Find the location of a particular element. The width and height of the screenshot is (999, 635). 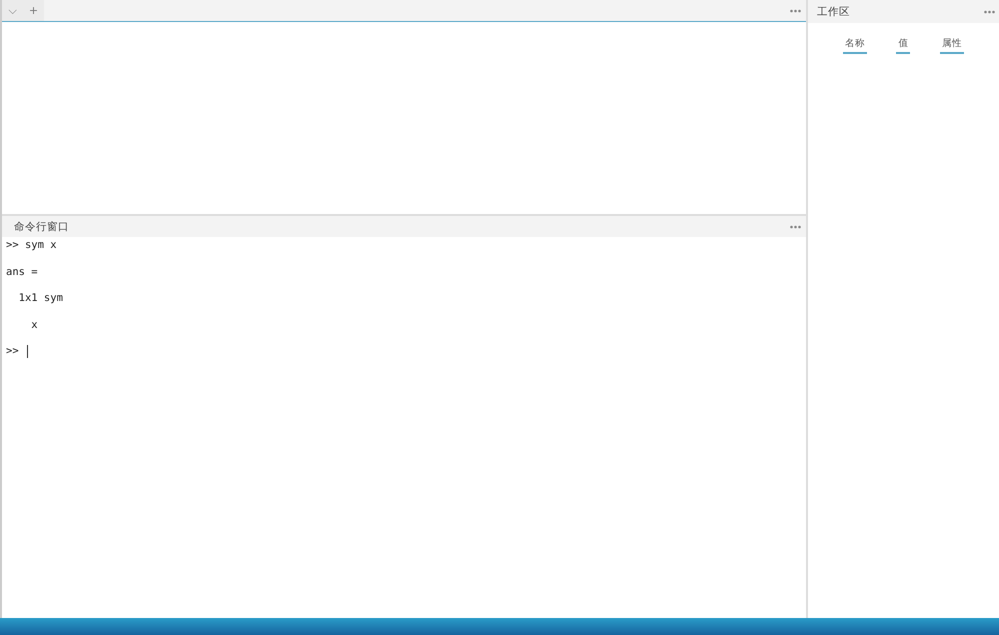

console-line: x is located at coordinates (34, 325).